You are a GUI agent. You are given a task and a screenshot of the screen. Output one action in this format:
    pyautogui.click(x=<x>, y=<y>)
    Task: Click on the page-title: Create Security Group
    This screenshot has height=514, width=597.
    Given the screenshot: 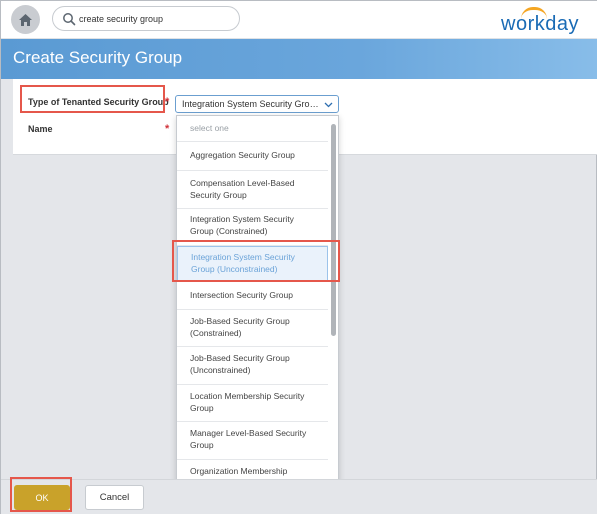 What is the action you would take?
    pyautogui.click(x=98, y=57)
    